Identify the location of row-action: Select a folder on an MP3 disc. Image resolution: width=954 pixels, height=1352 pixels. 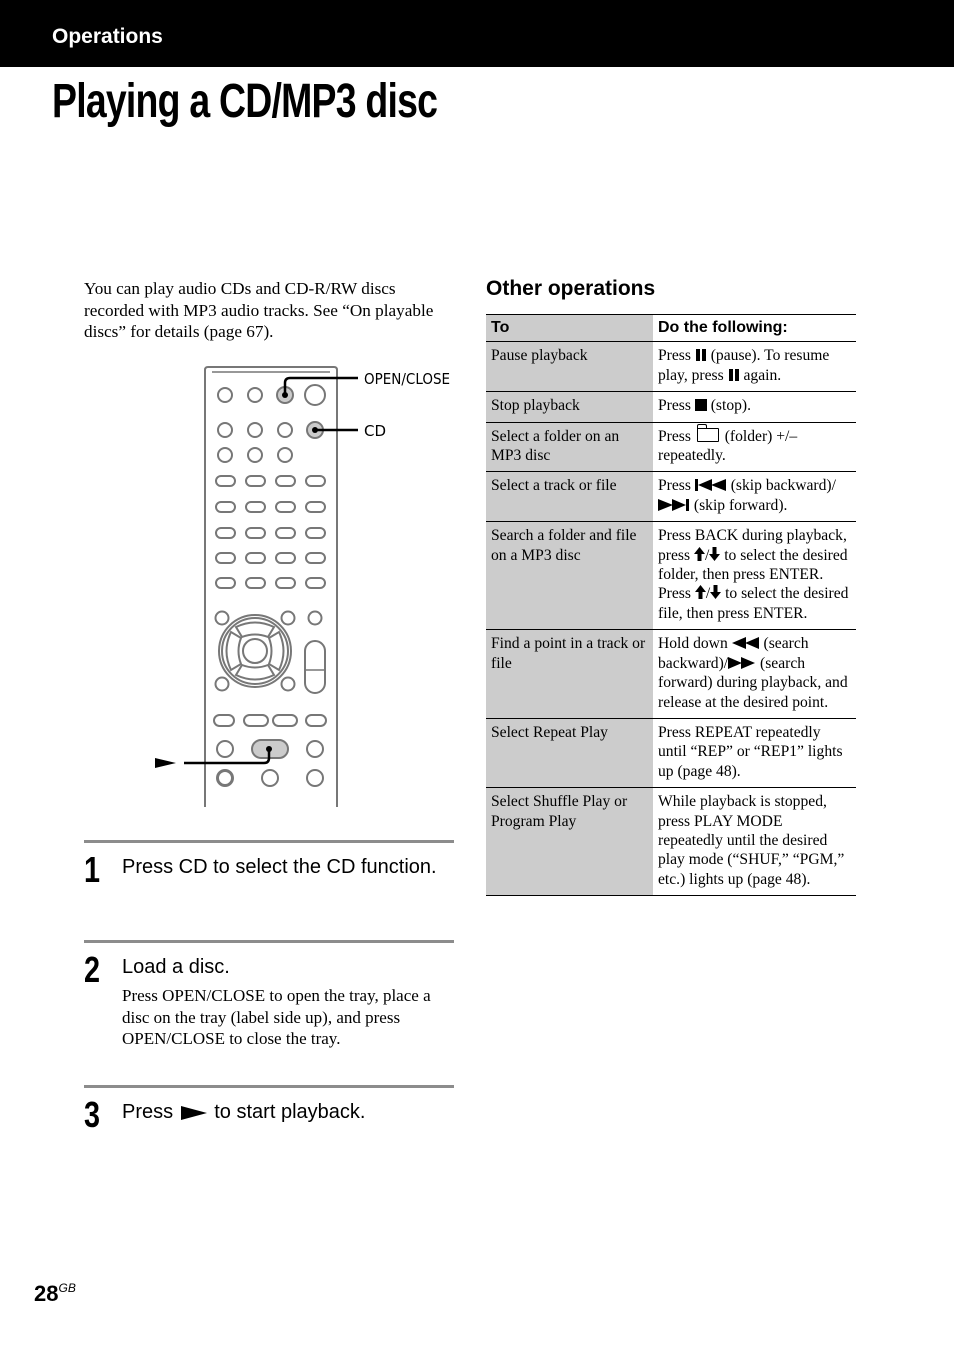
(569, 447).